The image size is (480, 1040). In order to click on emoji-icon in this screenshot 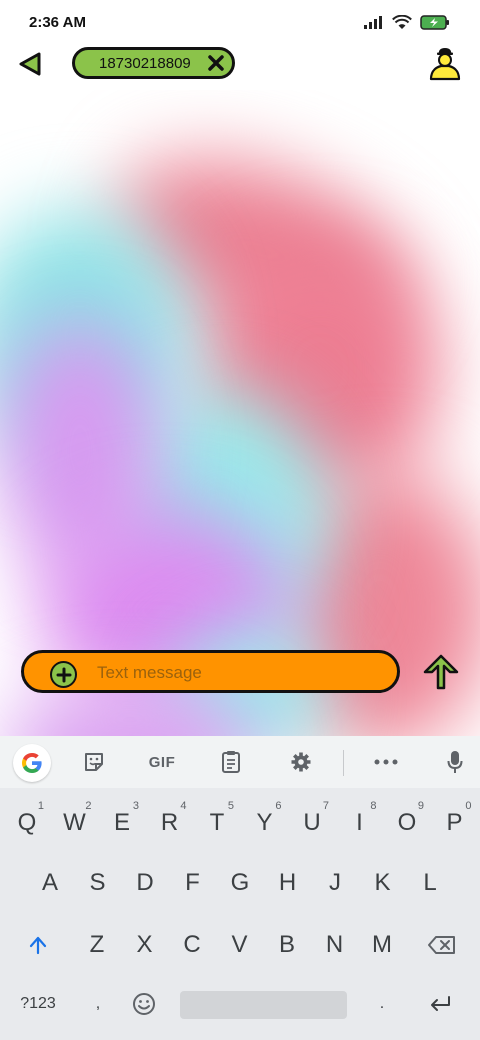, I will do `click(144, 1004)`.